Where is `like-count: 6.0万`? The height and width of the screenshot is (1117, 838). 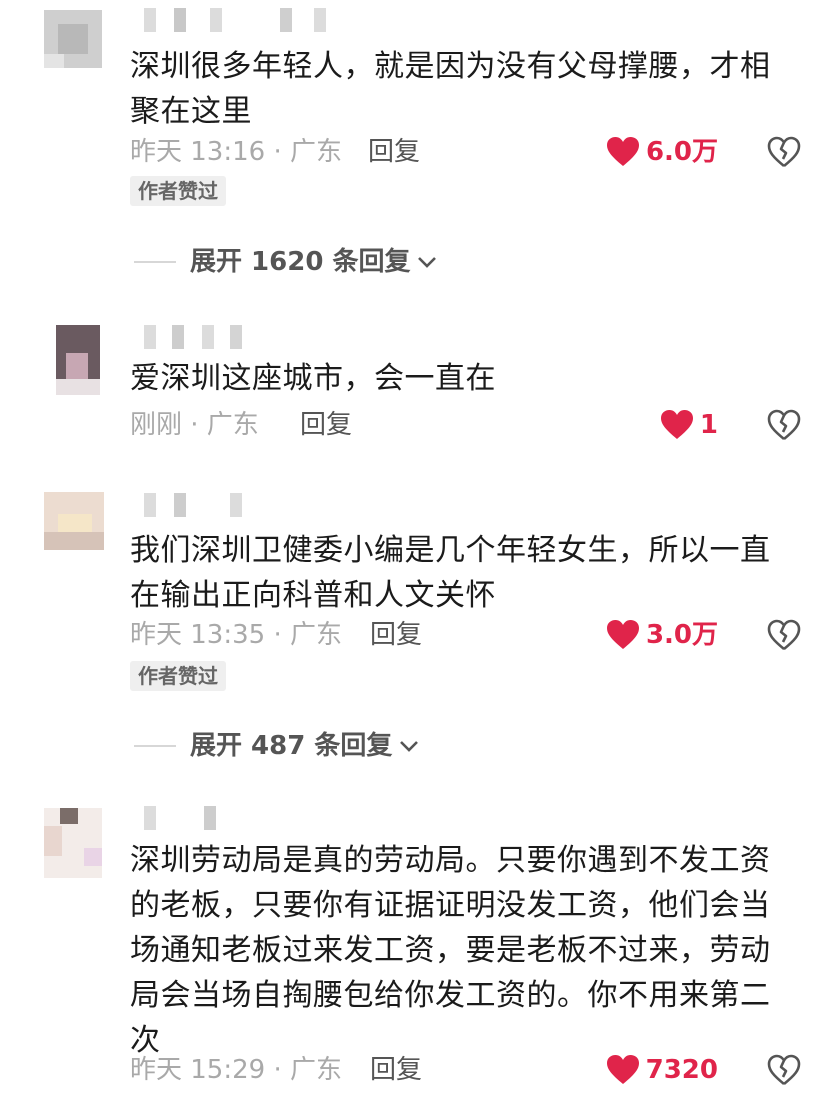
like-count: 6.0万 is located at coordinates (681, 152).